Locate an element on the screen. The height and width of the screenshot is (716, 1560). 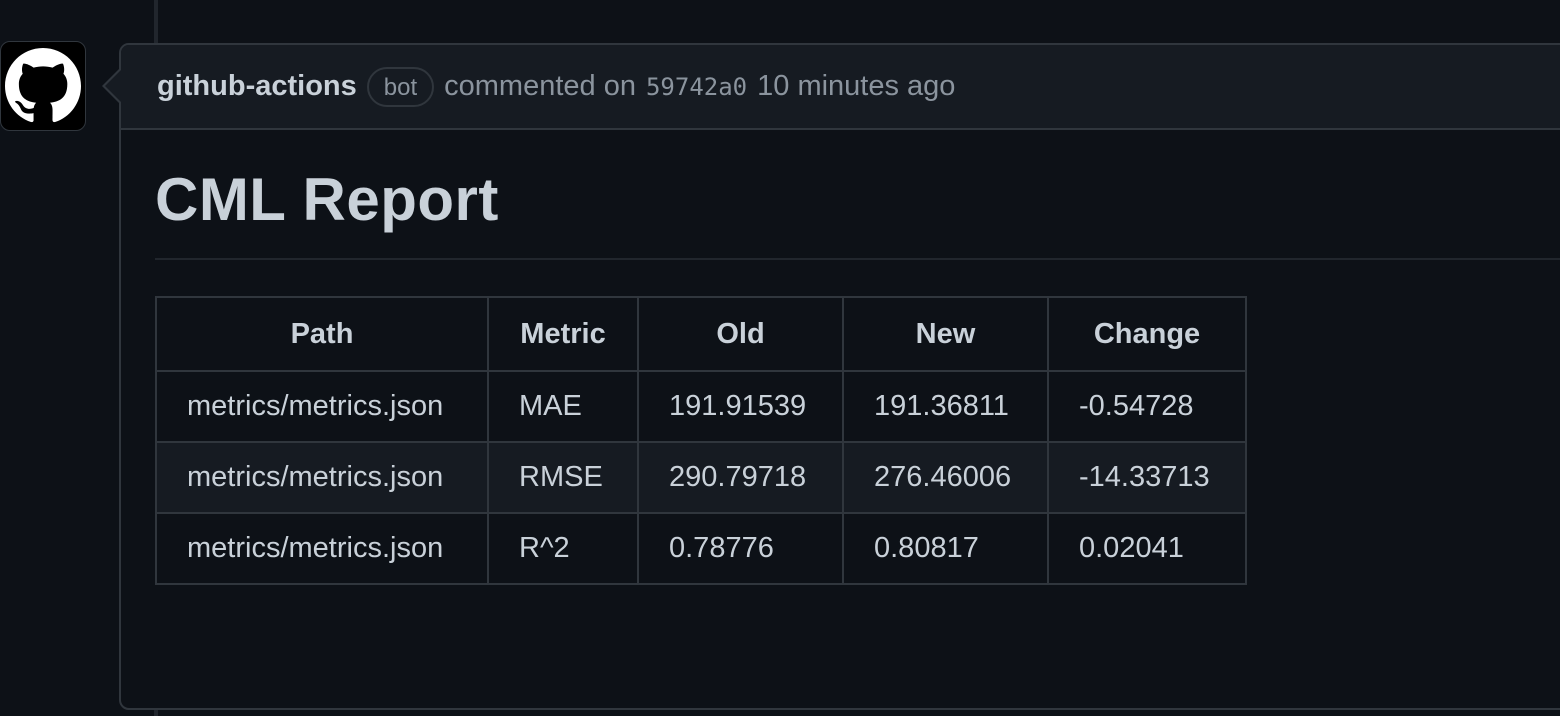
cell-change: -14.33713 is located at coordinates (1147, 477).